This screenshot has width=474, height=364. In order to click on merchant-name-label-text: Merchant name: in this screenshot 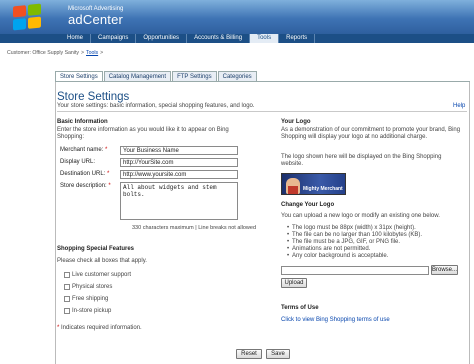, I will do `click(82, 150)`.